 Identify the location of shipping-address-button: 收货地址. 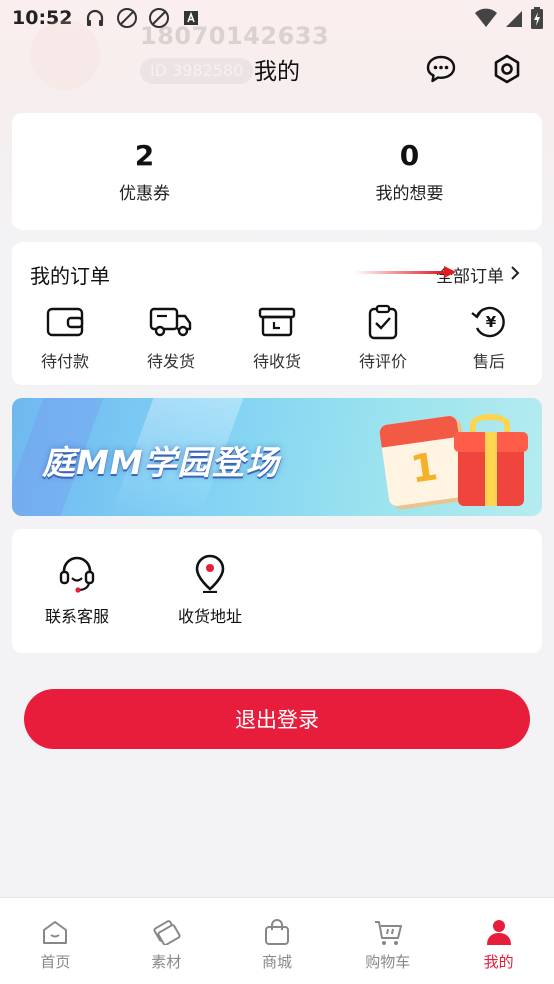
(210, 590).